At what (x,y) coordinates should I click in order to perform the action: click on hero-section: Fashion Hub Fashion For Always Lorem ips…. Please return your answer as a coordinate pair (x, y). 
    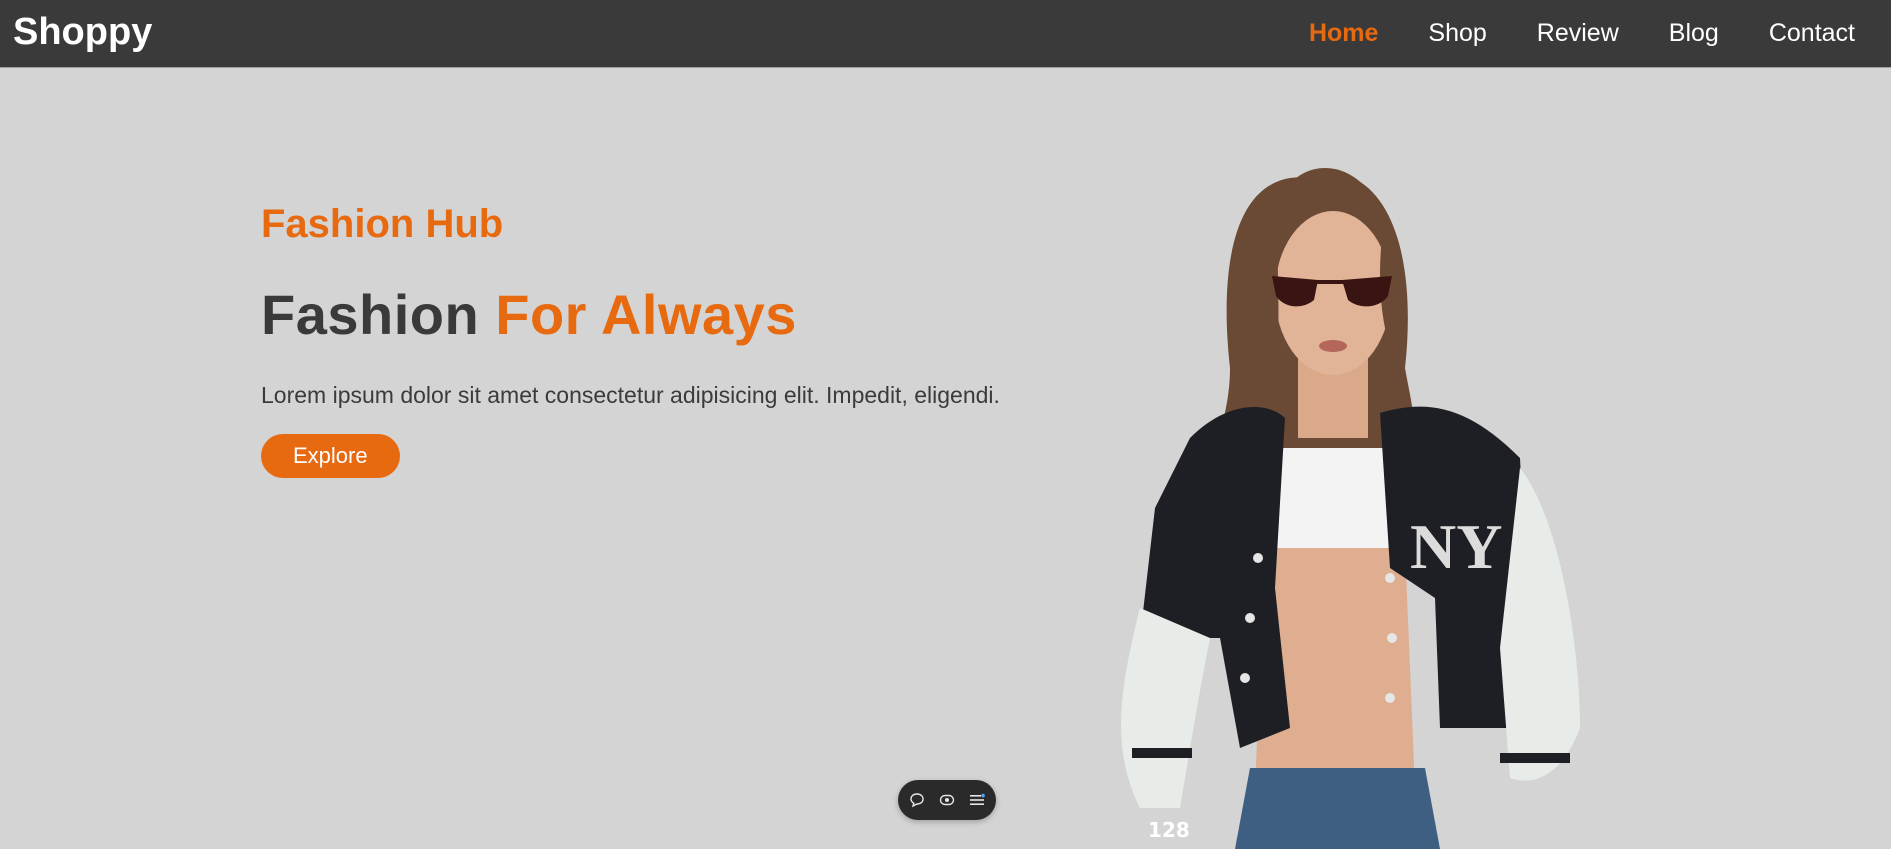
    Looking at the image, I should click on (671, 337).